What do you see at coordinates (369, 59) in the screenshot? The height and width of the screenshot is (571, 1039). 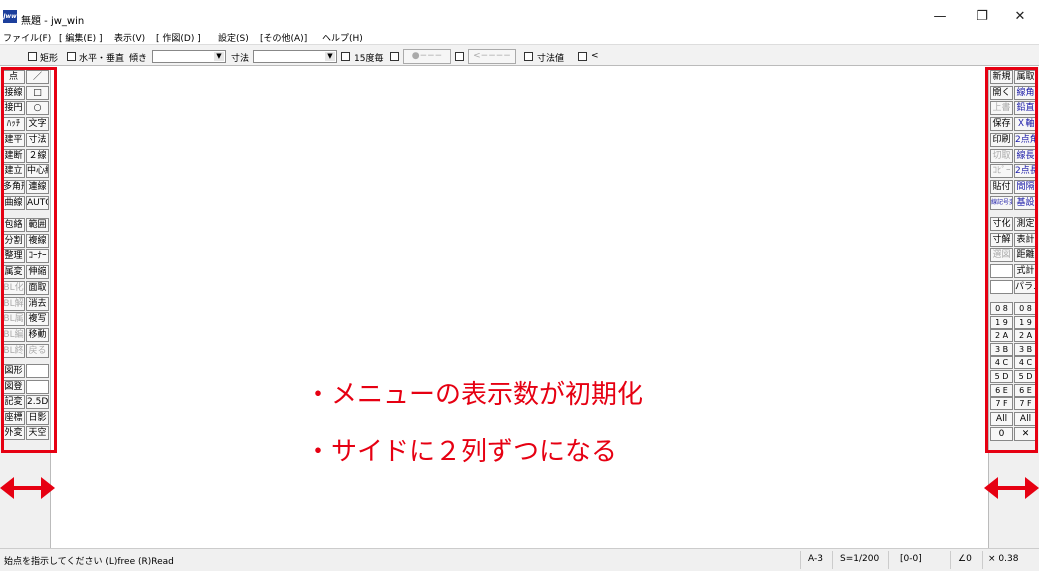 I see `deg15-label: 15度毎` at bounding box center [369, 59].